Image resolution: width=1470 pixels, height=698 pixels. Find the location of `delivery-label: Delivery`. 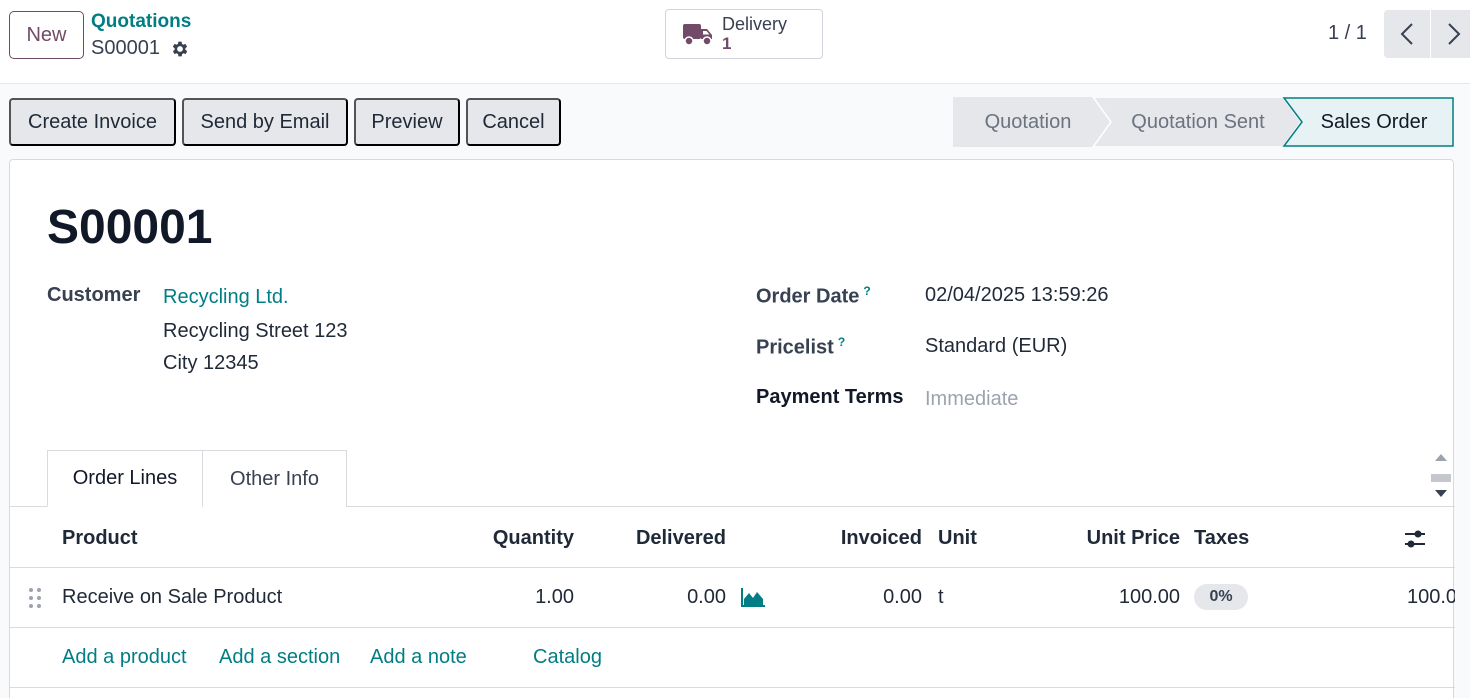

delivery-label: Delivery is located at coordinates (755, 24).